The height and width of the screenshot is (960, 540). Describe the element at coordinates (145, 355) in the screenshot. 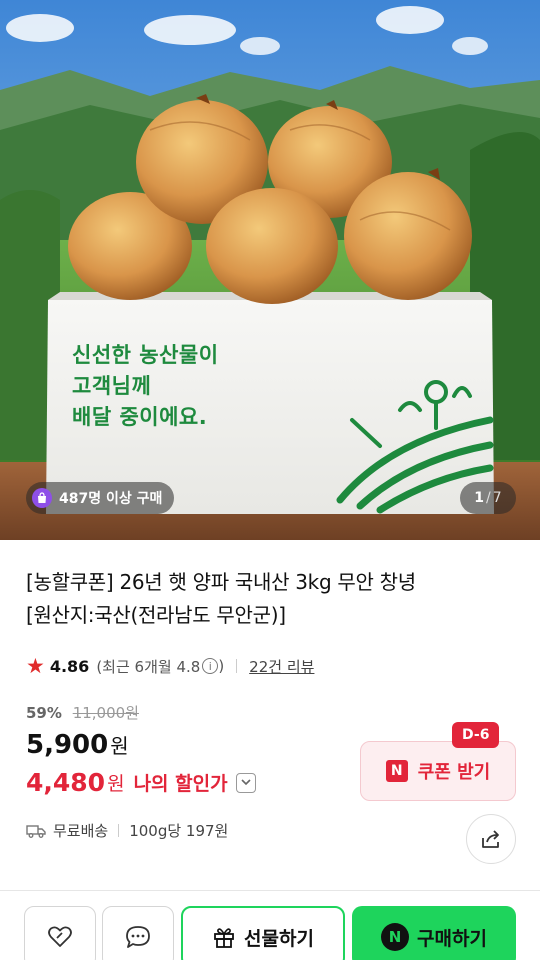

I see `box-slogan-line: 신선한 농산물이` at that location.